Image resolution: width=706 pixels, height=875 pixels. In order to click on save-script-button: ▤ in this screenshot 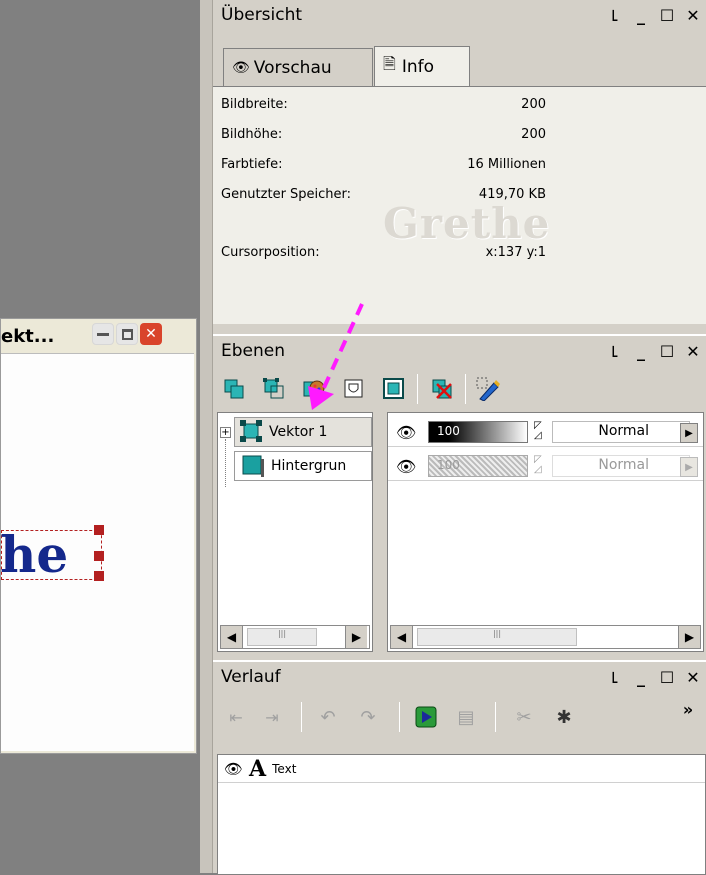, I will do `click(466, 717)`.